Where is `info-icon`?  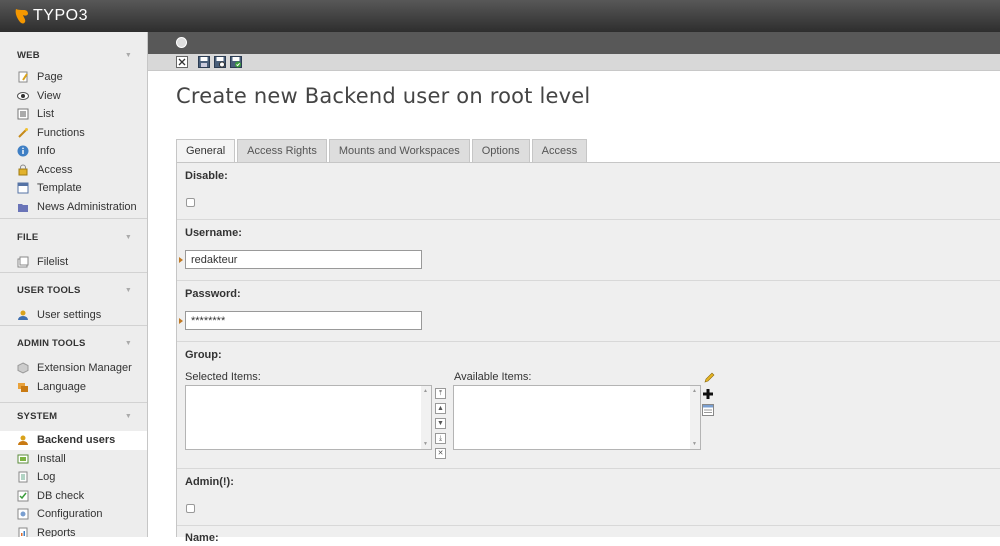 info-icon is located at coordinates (23, 151).